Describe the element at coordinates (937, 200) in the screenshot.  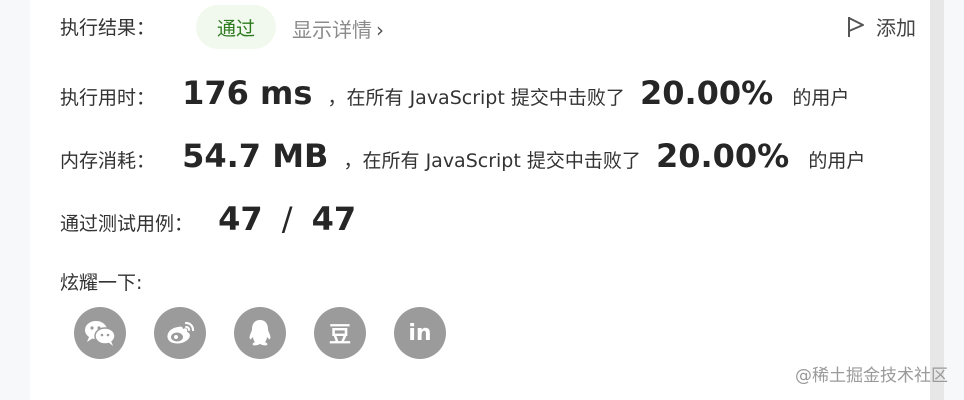
I see `scrollbar` at that location.